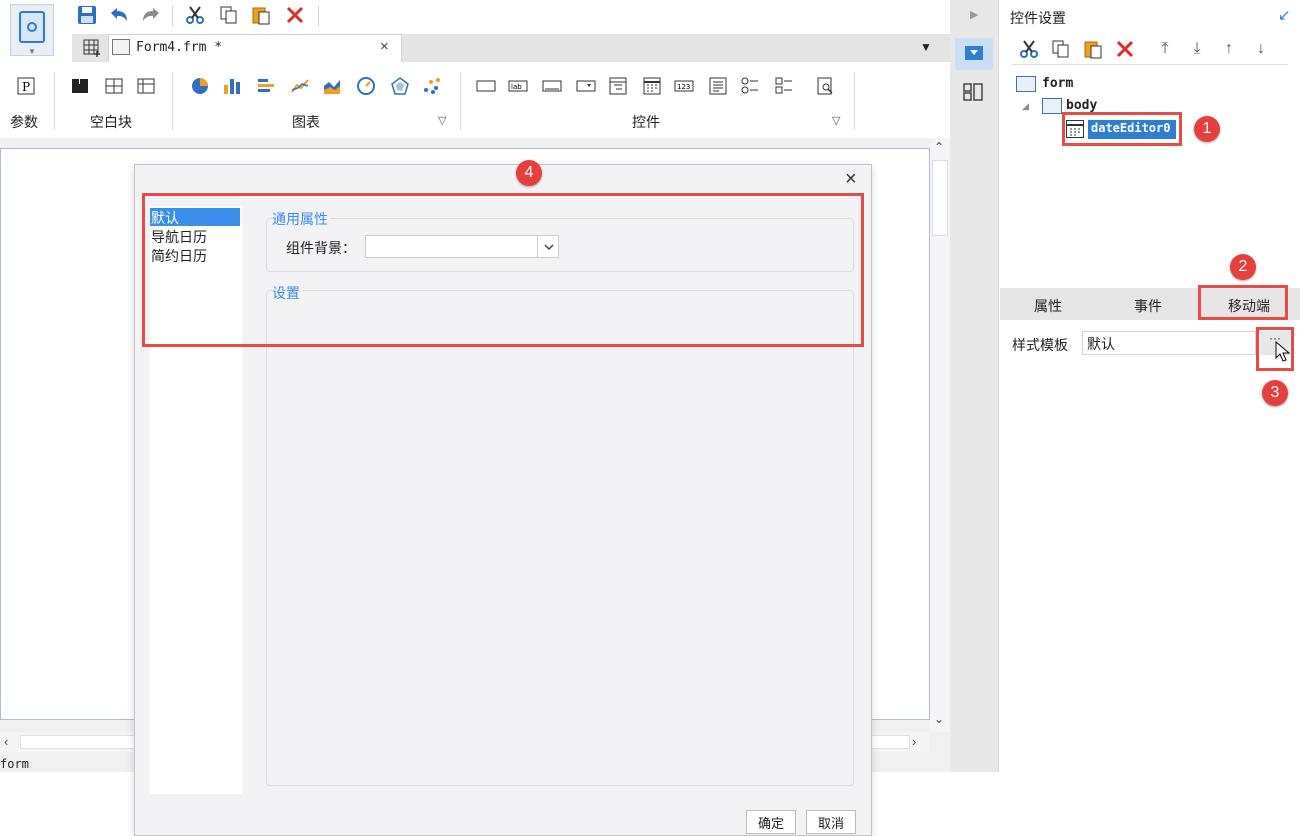 This screenshot has height=836, width=1300. Describe the element at coordinates (652, 86) in the screenshot. I see `date-widget-icon` at that location.